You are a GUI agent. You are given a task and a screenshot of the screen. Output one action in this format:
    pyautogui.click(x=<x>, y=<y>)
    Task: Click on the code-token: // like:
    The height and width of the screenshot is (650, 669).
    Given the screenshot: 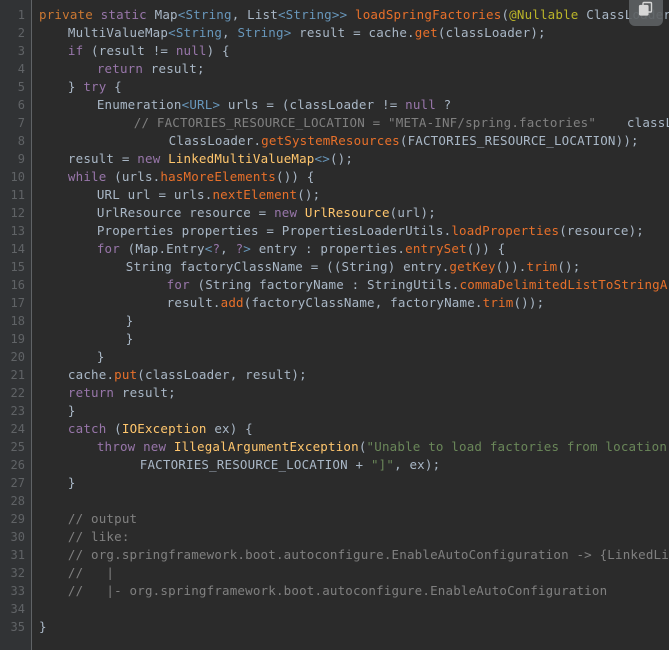 What is the action you would take?
    pyautogui.click(x=98, y=536)
    